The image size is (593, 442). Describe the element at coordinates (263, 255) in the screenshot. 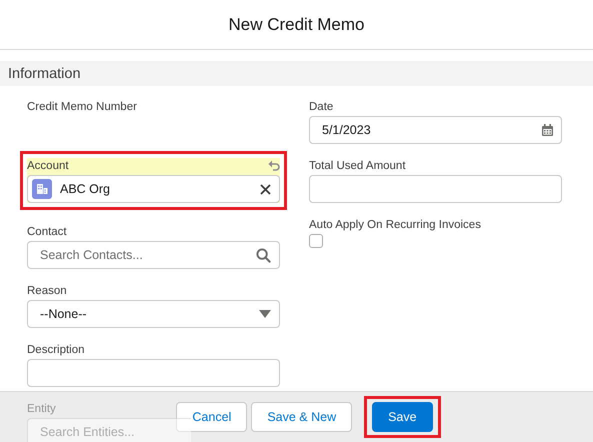

I see `search-icon` at that location.